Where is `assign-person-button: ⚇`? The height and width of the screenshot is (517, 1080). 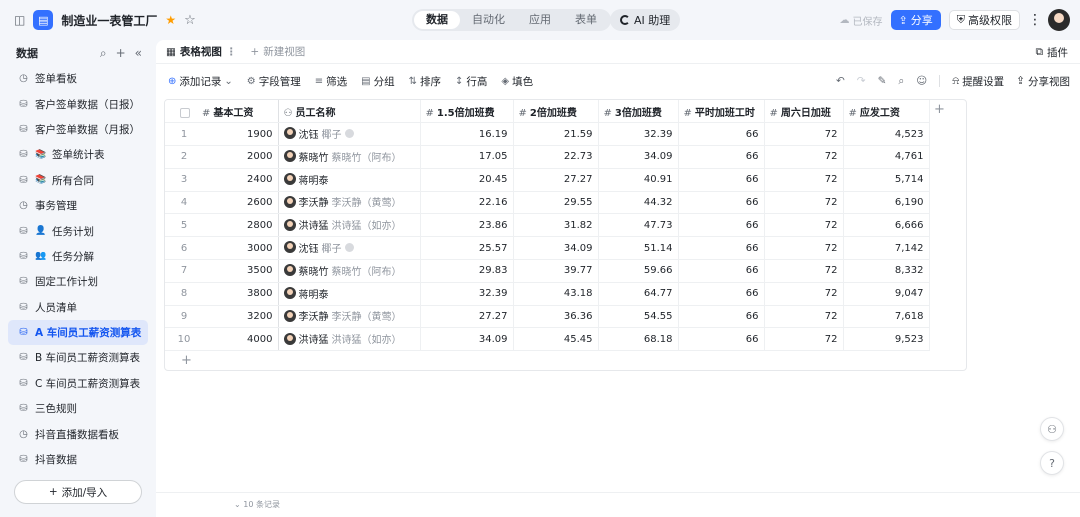 assign-person-button: ⚇ is located at coordinates (1052, 429).